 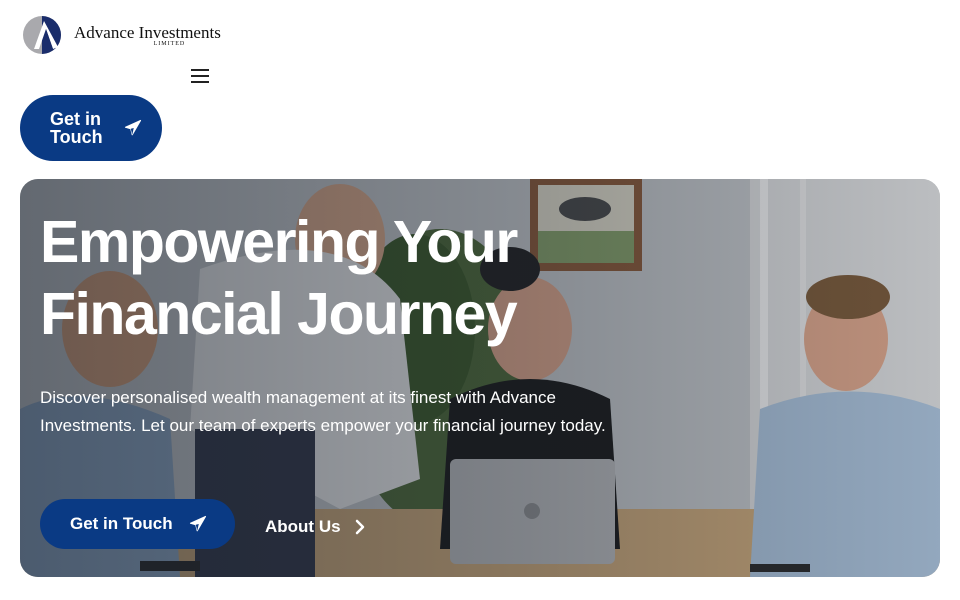 What do you see at coordinates (279, 278) in the screenshot?
I see `hero-title: Empowering Your Financial Journey` at bounding box center [279, 278].